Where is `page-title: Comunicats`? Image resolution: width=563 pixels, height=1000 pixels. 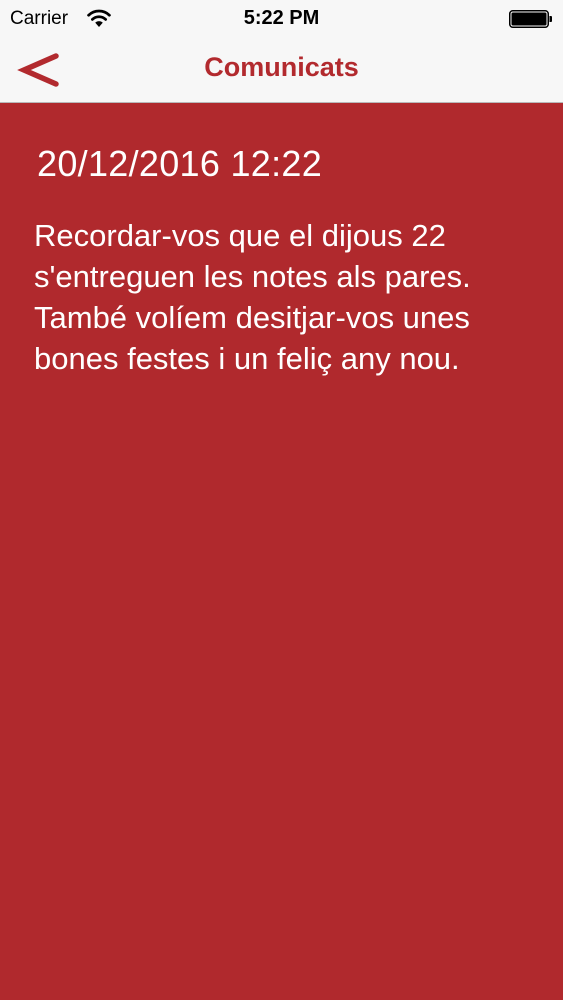 page-title: Comunicats is located at coordinates (281, 67).